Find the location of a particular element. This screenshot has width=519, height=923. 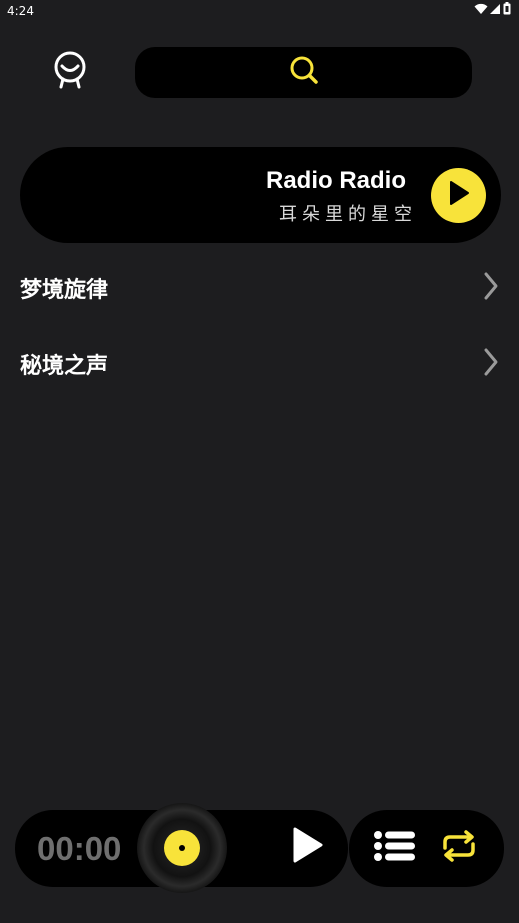

profile-button is located at coordinates (70, 72).